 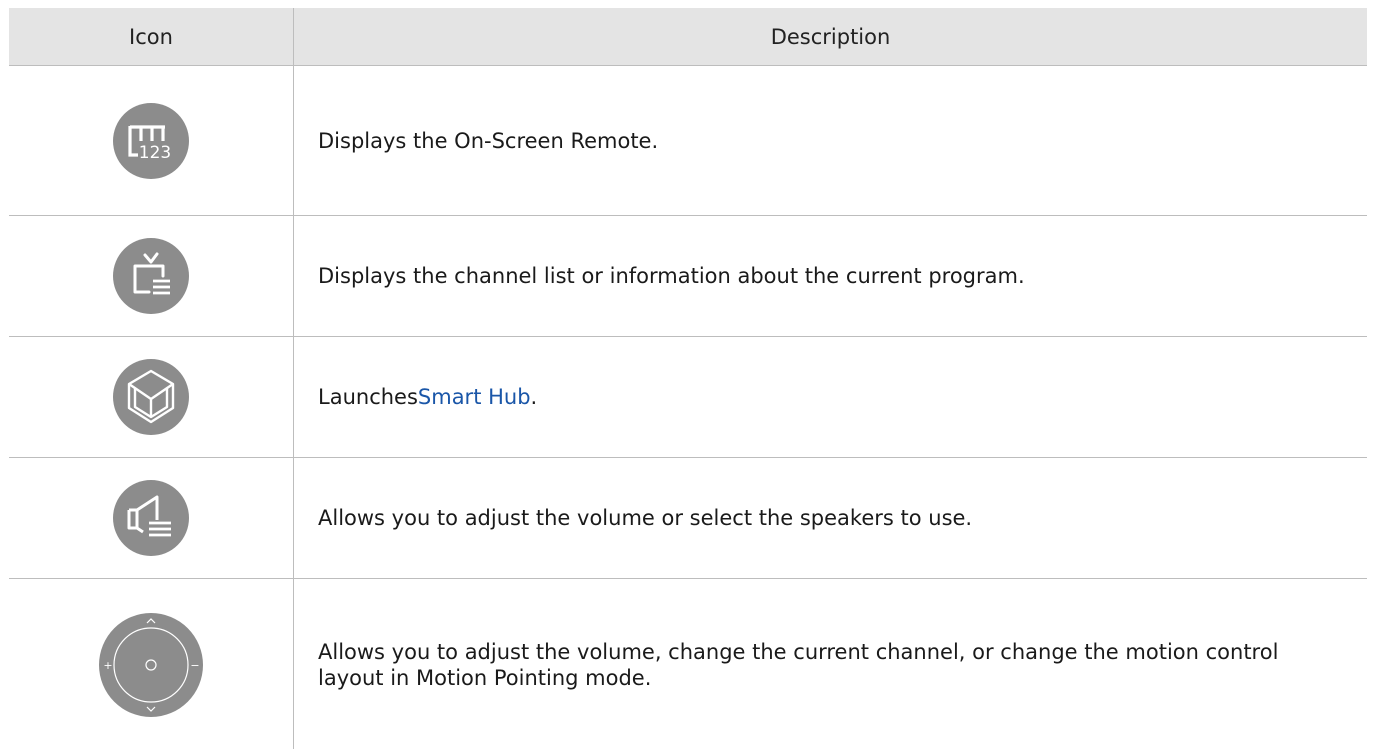 I want to click on description-text: Launches, so click(x=368, y=397).